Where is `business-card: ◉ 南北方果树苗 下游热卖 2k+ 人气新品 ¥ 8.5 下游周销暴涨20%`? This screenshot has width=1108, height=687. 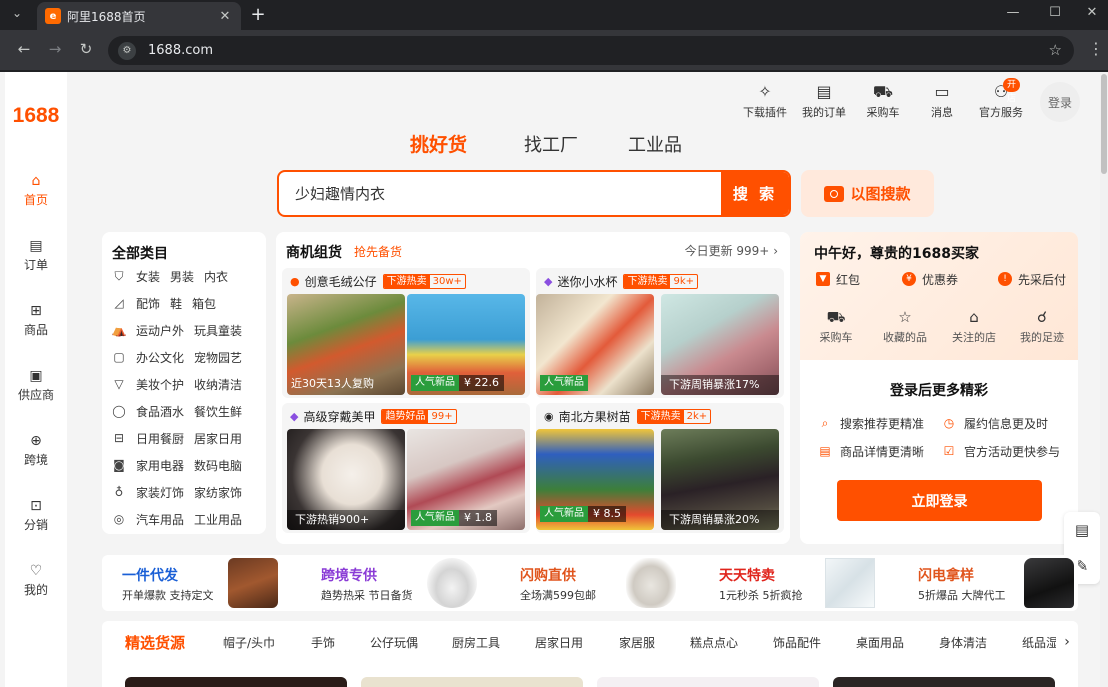 business-card: ◉ 南北方果树苗 下游热卖 2k+ 人气新品 ¥ 8.5 下游周销暴涨20% is located at coordinates (660, 468).